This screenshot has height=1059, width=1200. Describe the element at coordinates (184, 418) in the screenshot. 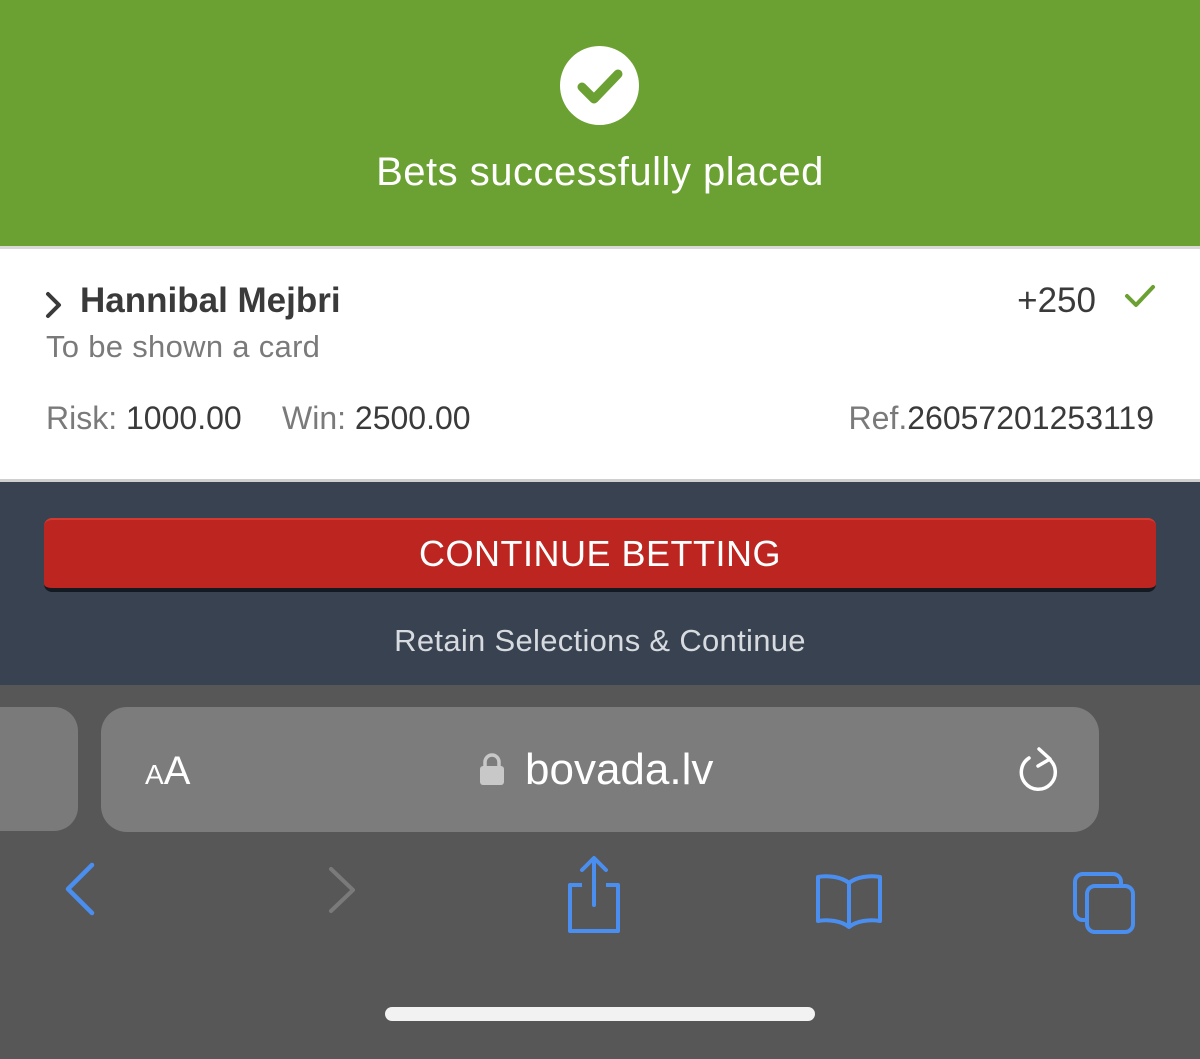

I see `risk-value: 1000.00` at that location.